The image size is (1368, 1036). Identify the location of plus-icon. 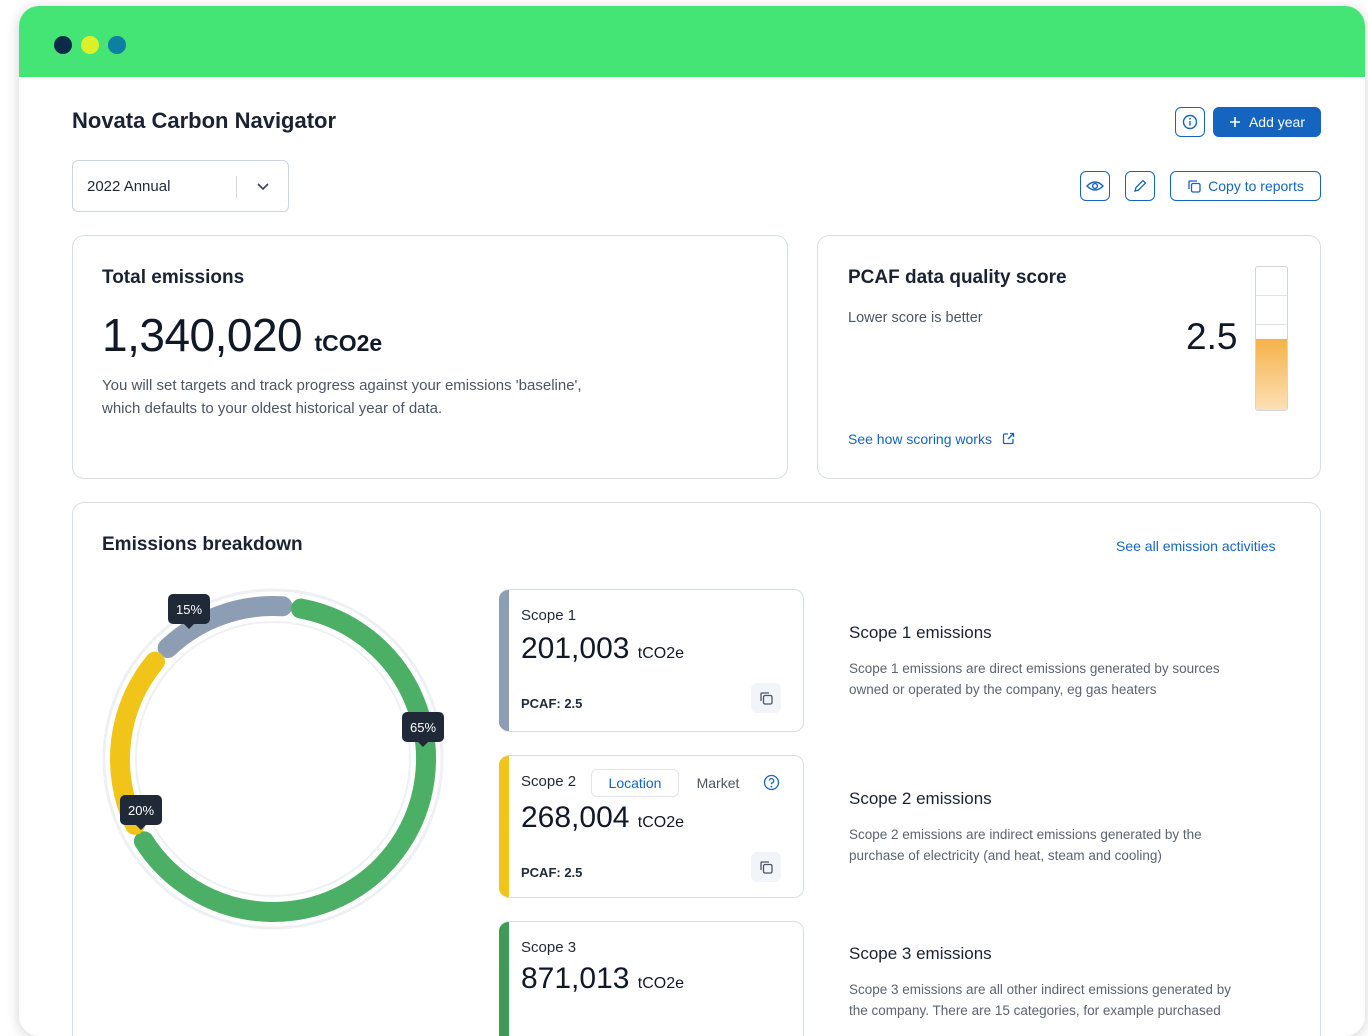
(1234, 122).